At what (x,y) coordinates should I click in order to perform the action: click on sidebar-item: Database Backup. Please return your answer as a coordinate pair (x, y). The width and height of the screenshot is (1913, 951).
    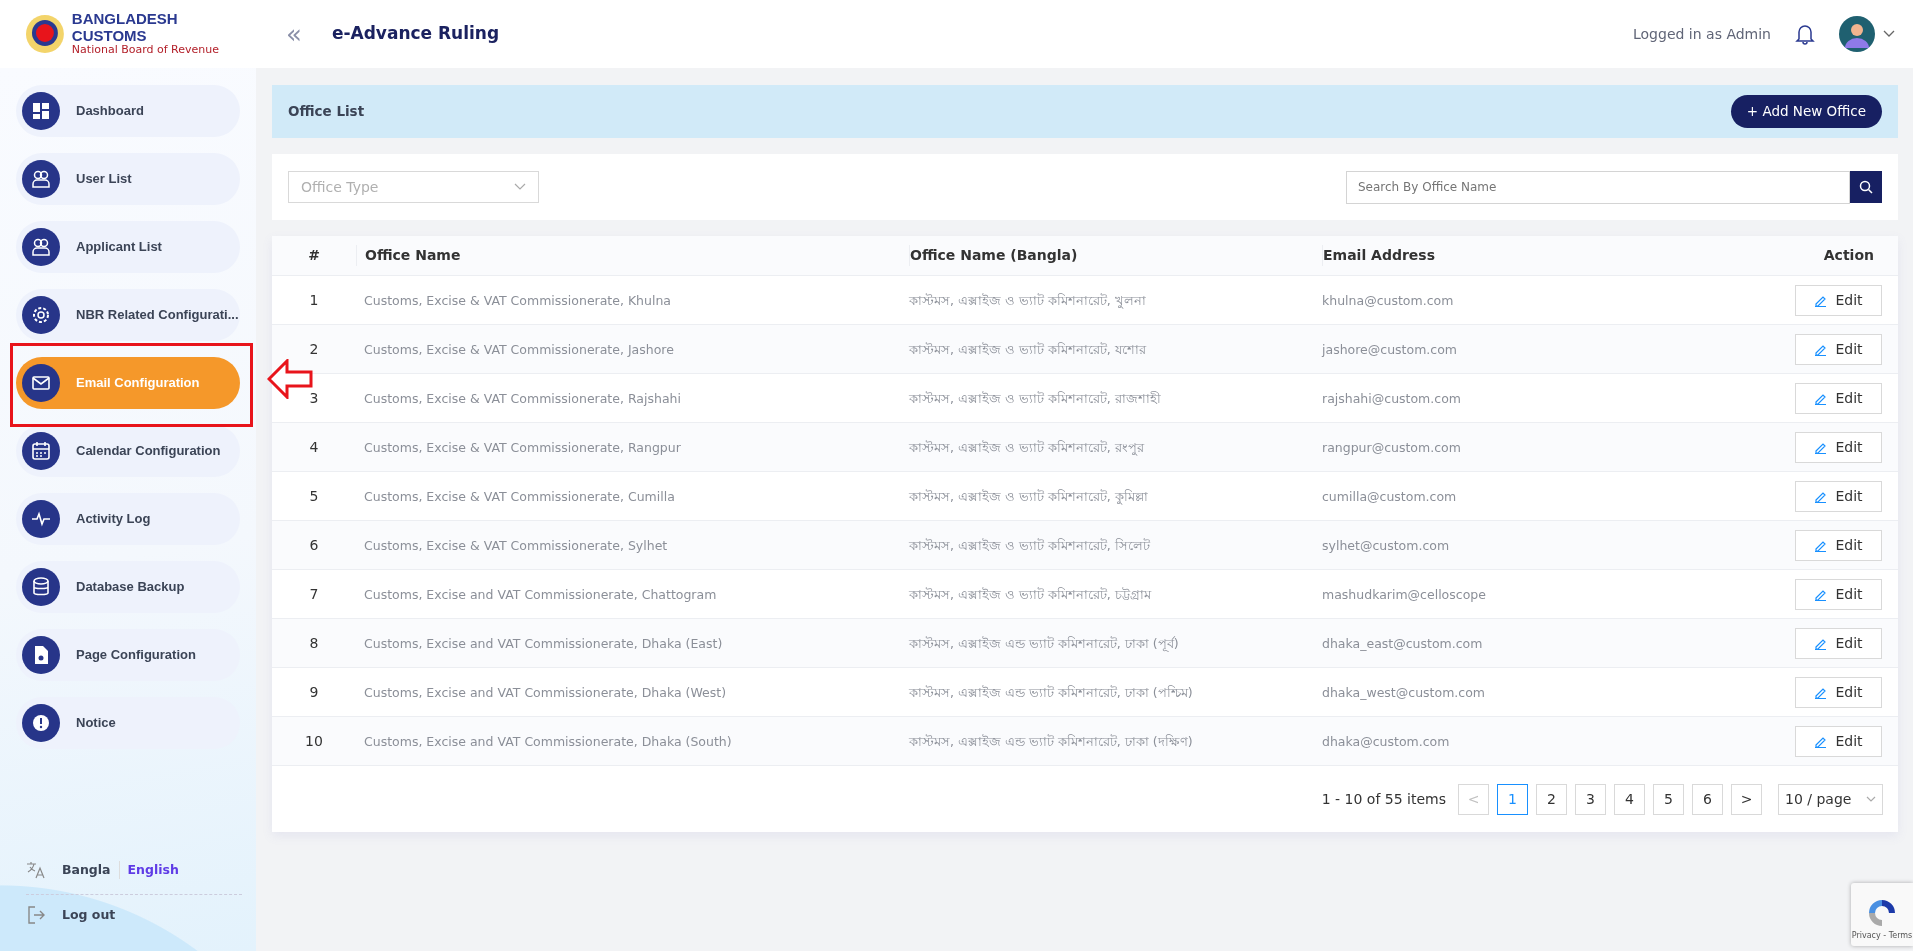
    Looking at the image, I should click on (128, 587).